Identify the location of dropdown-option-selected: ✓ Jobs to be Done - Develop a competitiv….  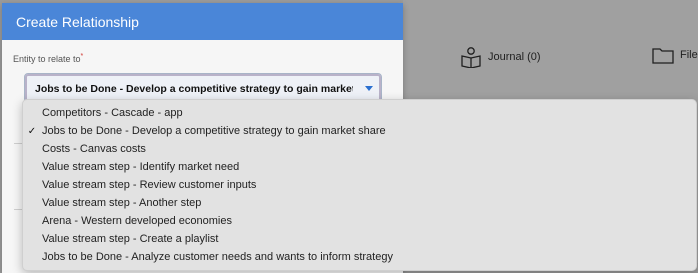
(353, 131).